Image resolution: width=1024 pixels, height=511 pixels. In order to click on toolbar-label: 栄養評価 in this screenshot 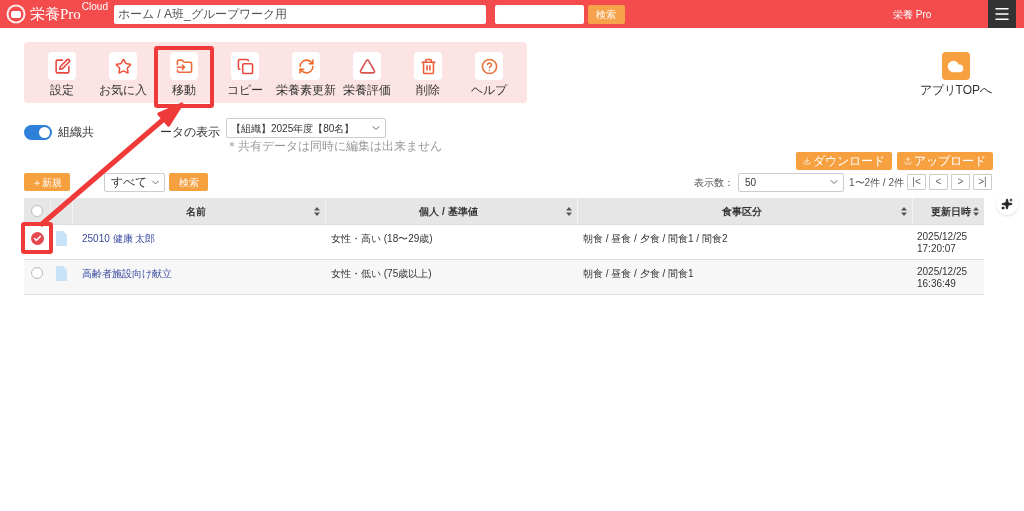, I will do `click(367, 90)`.